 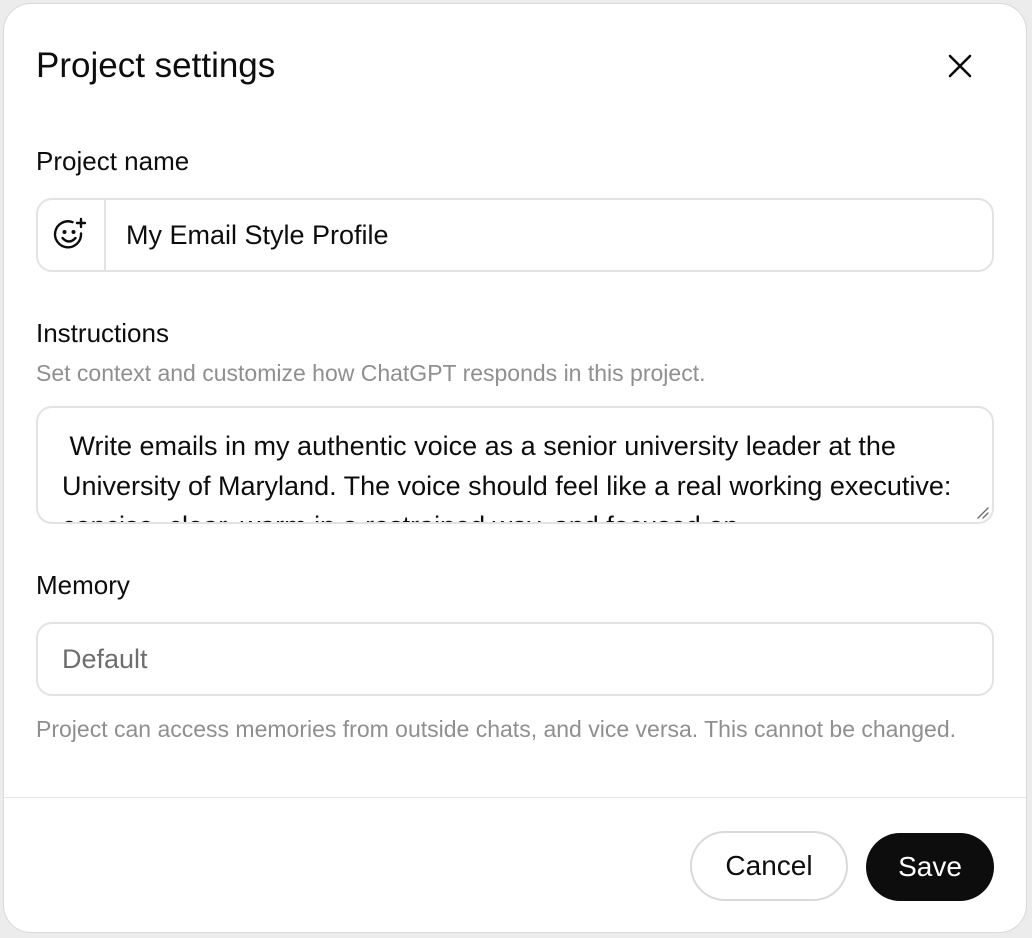 I want to click on resize-handle-icon, so click(x=982, y=512).